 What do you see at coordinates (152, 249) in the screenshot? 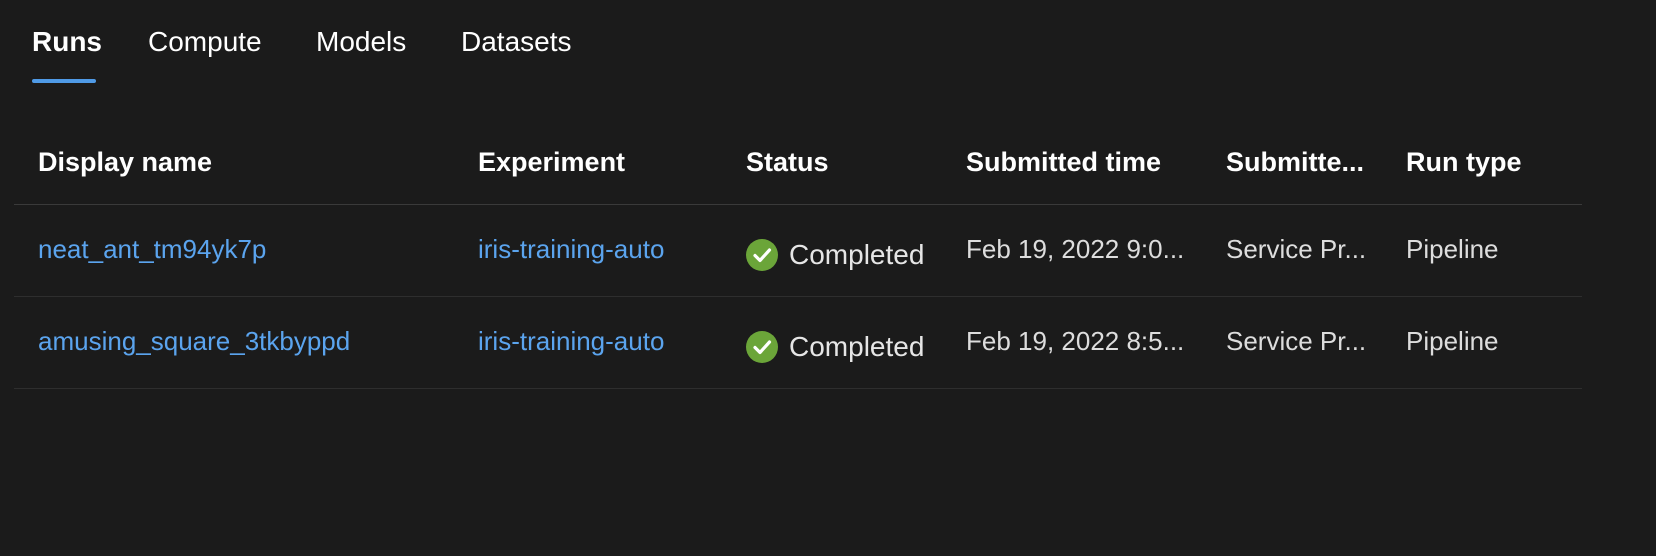
I see `run-display-name-link: neat_ant_tm94yk7p` at bounding box center [152, 249].